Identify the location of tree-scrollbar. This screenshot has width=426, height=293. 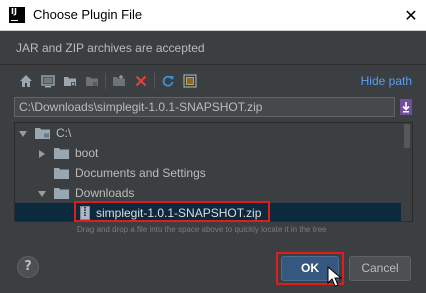
(407, 172).